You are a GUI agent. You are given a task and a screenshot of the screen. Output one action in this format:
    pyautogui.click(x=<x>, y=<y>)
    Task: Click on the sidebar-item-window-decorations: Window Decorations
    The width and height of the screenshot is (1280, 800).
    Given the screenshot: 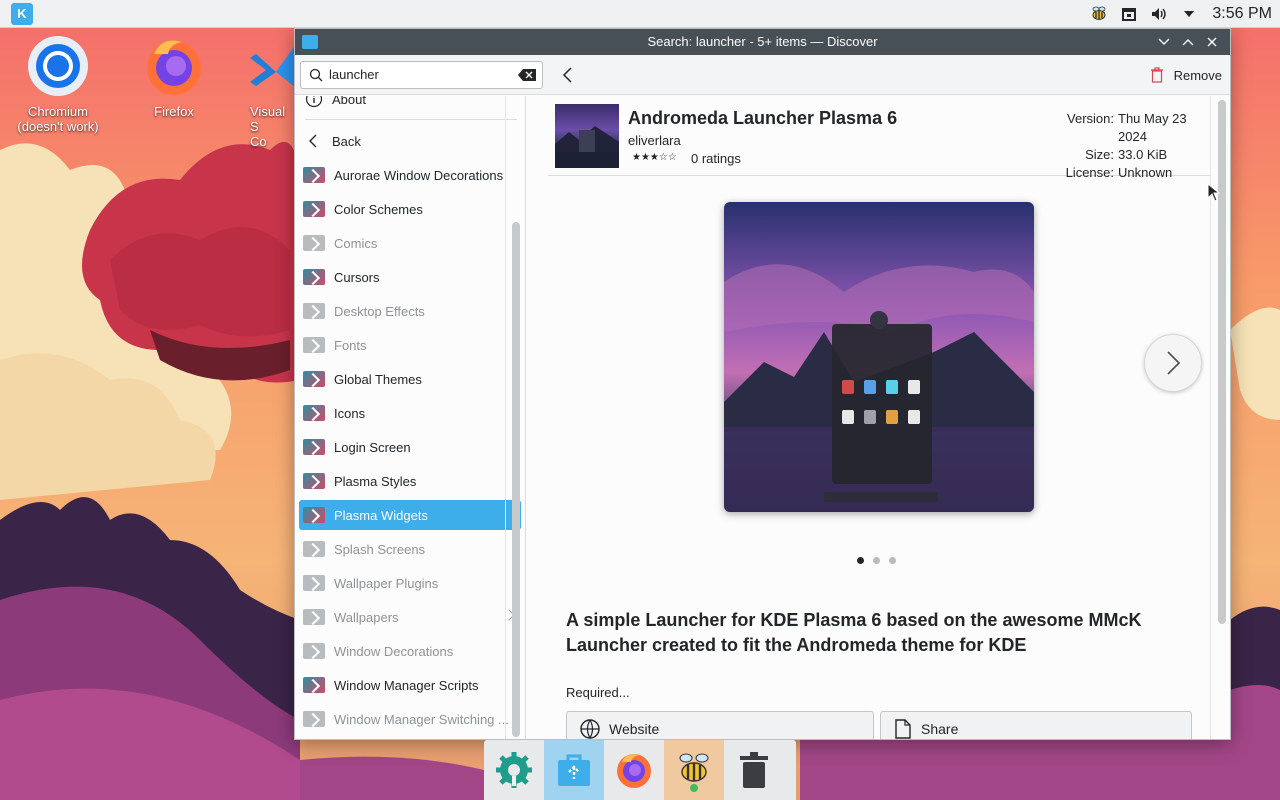 What is the action you would take?
    pyautogui.click(x=410, y=651)
    